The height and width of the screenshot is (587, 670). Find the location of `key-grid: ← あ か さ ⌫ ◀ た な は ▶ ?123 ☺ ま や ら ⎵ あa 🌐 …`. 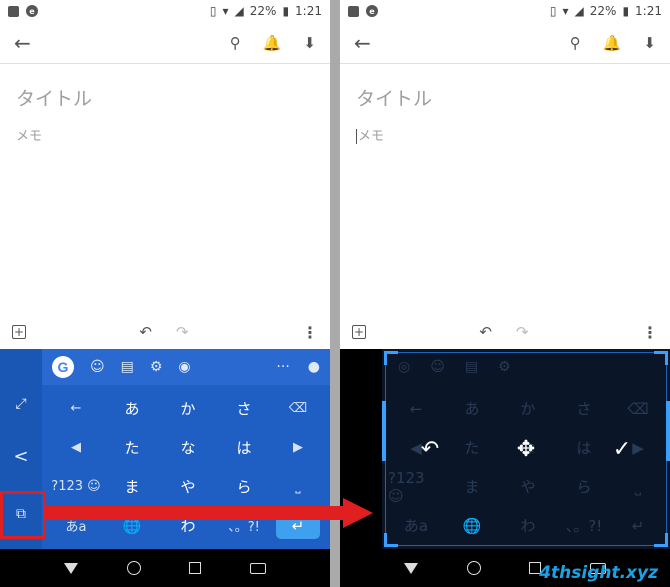

key-grid: ← あ か さ ⌫ ◀ た な は ▶ ?123 ☺ ま や ら ⎵ あa 🌐 … is located at coordinates (186, 467).